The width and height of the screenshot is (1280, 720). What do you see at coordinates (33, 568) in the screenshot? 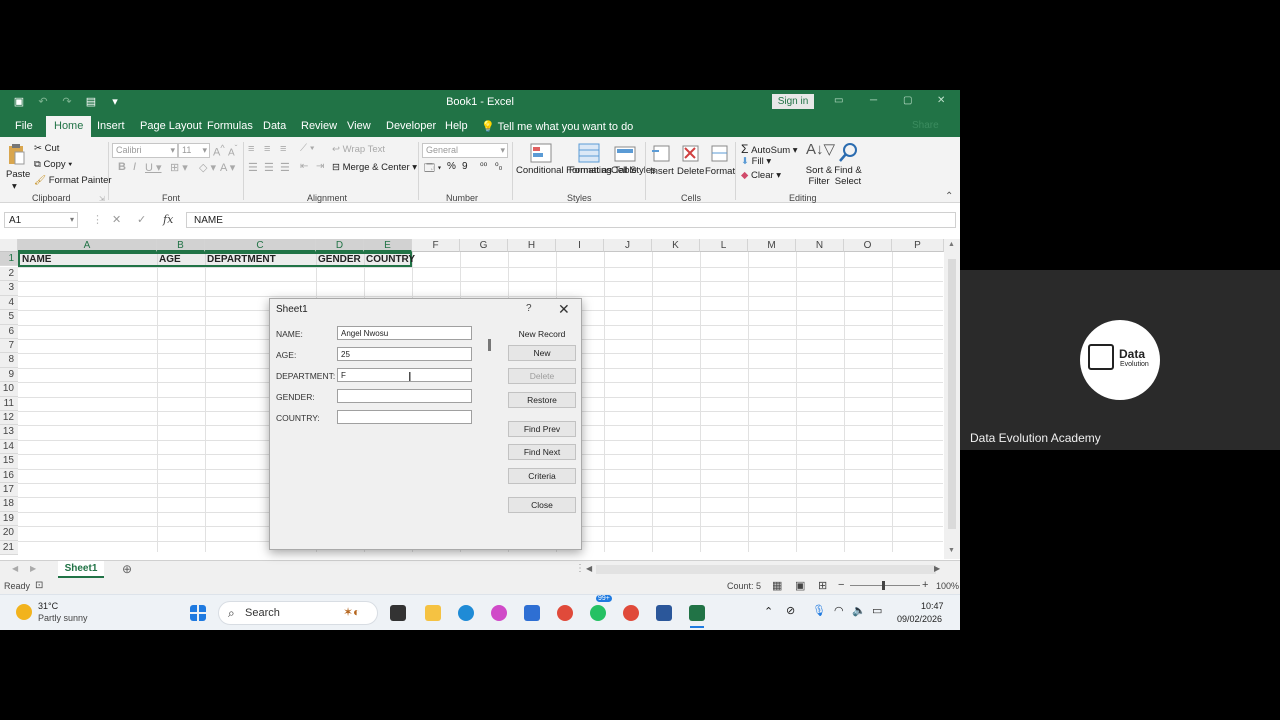
I see `next-sheet-icon: ▶` at bounding box center [33, 568].